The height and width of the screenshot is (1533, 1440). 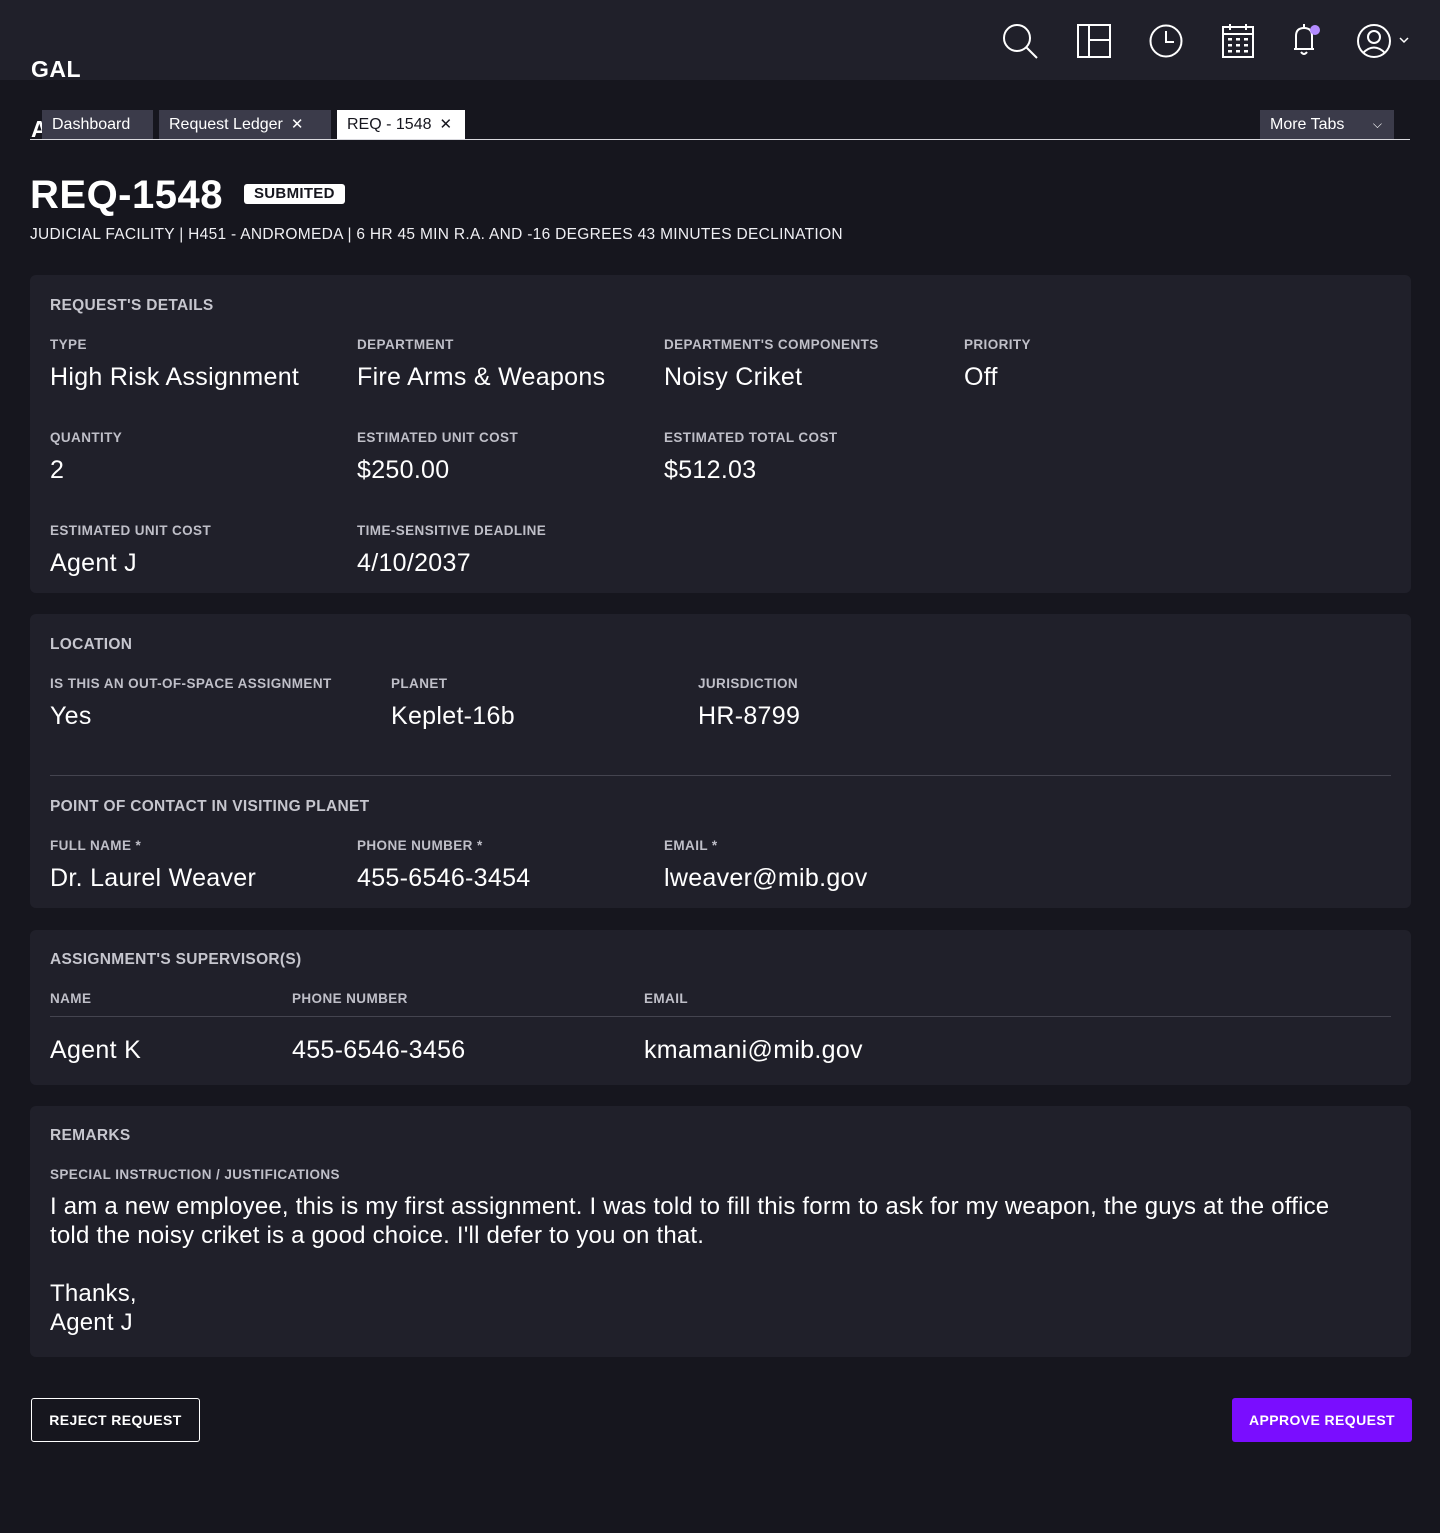 I want to click on column-label: PHONE NUMBER, so click(x=350, y=998).